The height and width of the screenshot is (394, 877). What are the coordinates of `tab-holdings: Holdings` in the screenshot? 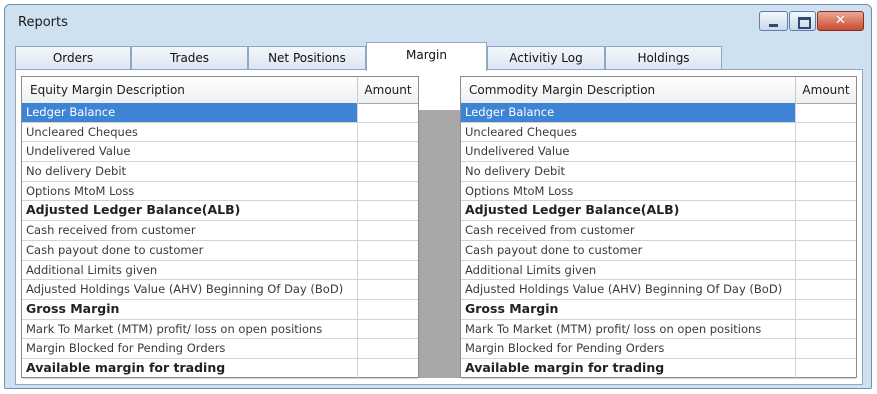 It's located at (663, 58).